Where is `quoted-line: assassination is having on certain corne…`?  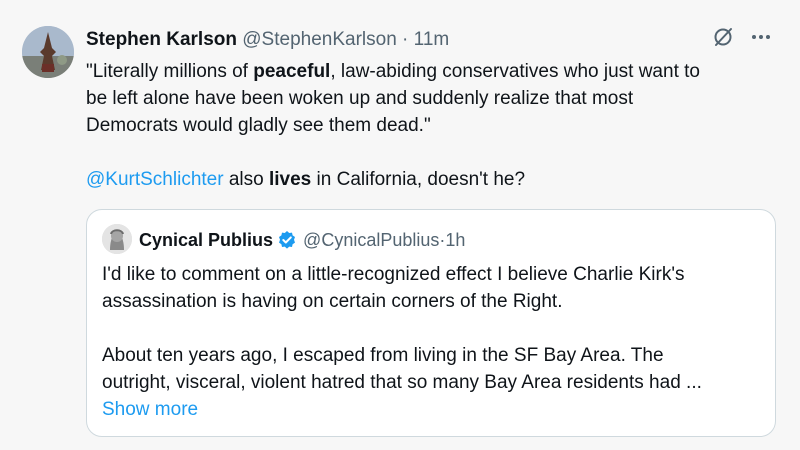 quoted-line: assassination is having on certain corne… is located at coordinates (332, 301).